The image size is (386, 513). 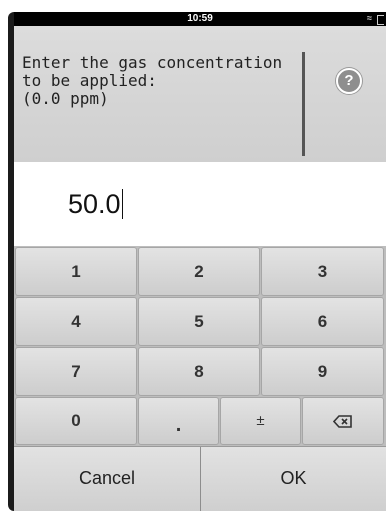 I want to click on wifi-icon: ≈, so click(x=369, y=18).